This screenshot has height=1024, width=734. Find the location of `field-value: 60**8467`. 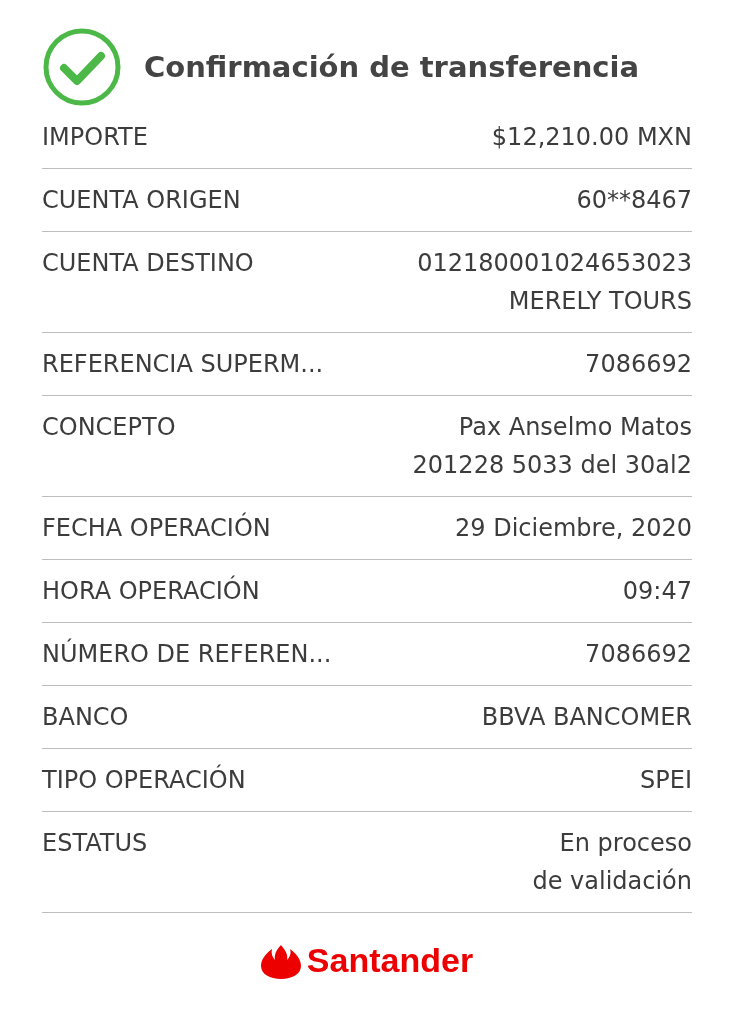

field-value: 60**8467 is located at coordinates (634, 200).